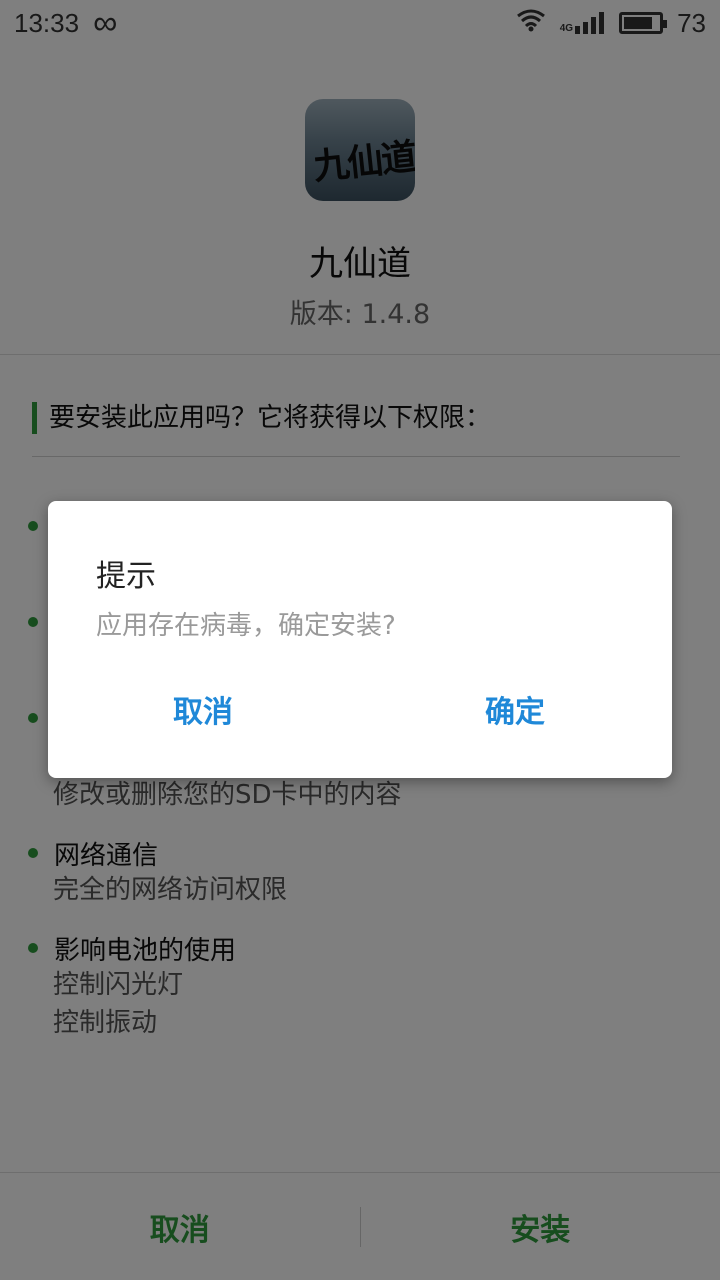 The height and width of the screenshot is (1280, 720). I want to click on dialog-title: 提示, so click(126, 576).